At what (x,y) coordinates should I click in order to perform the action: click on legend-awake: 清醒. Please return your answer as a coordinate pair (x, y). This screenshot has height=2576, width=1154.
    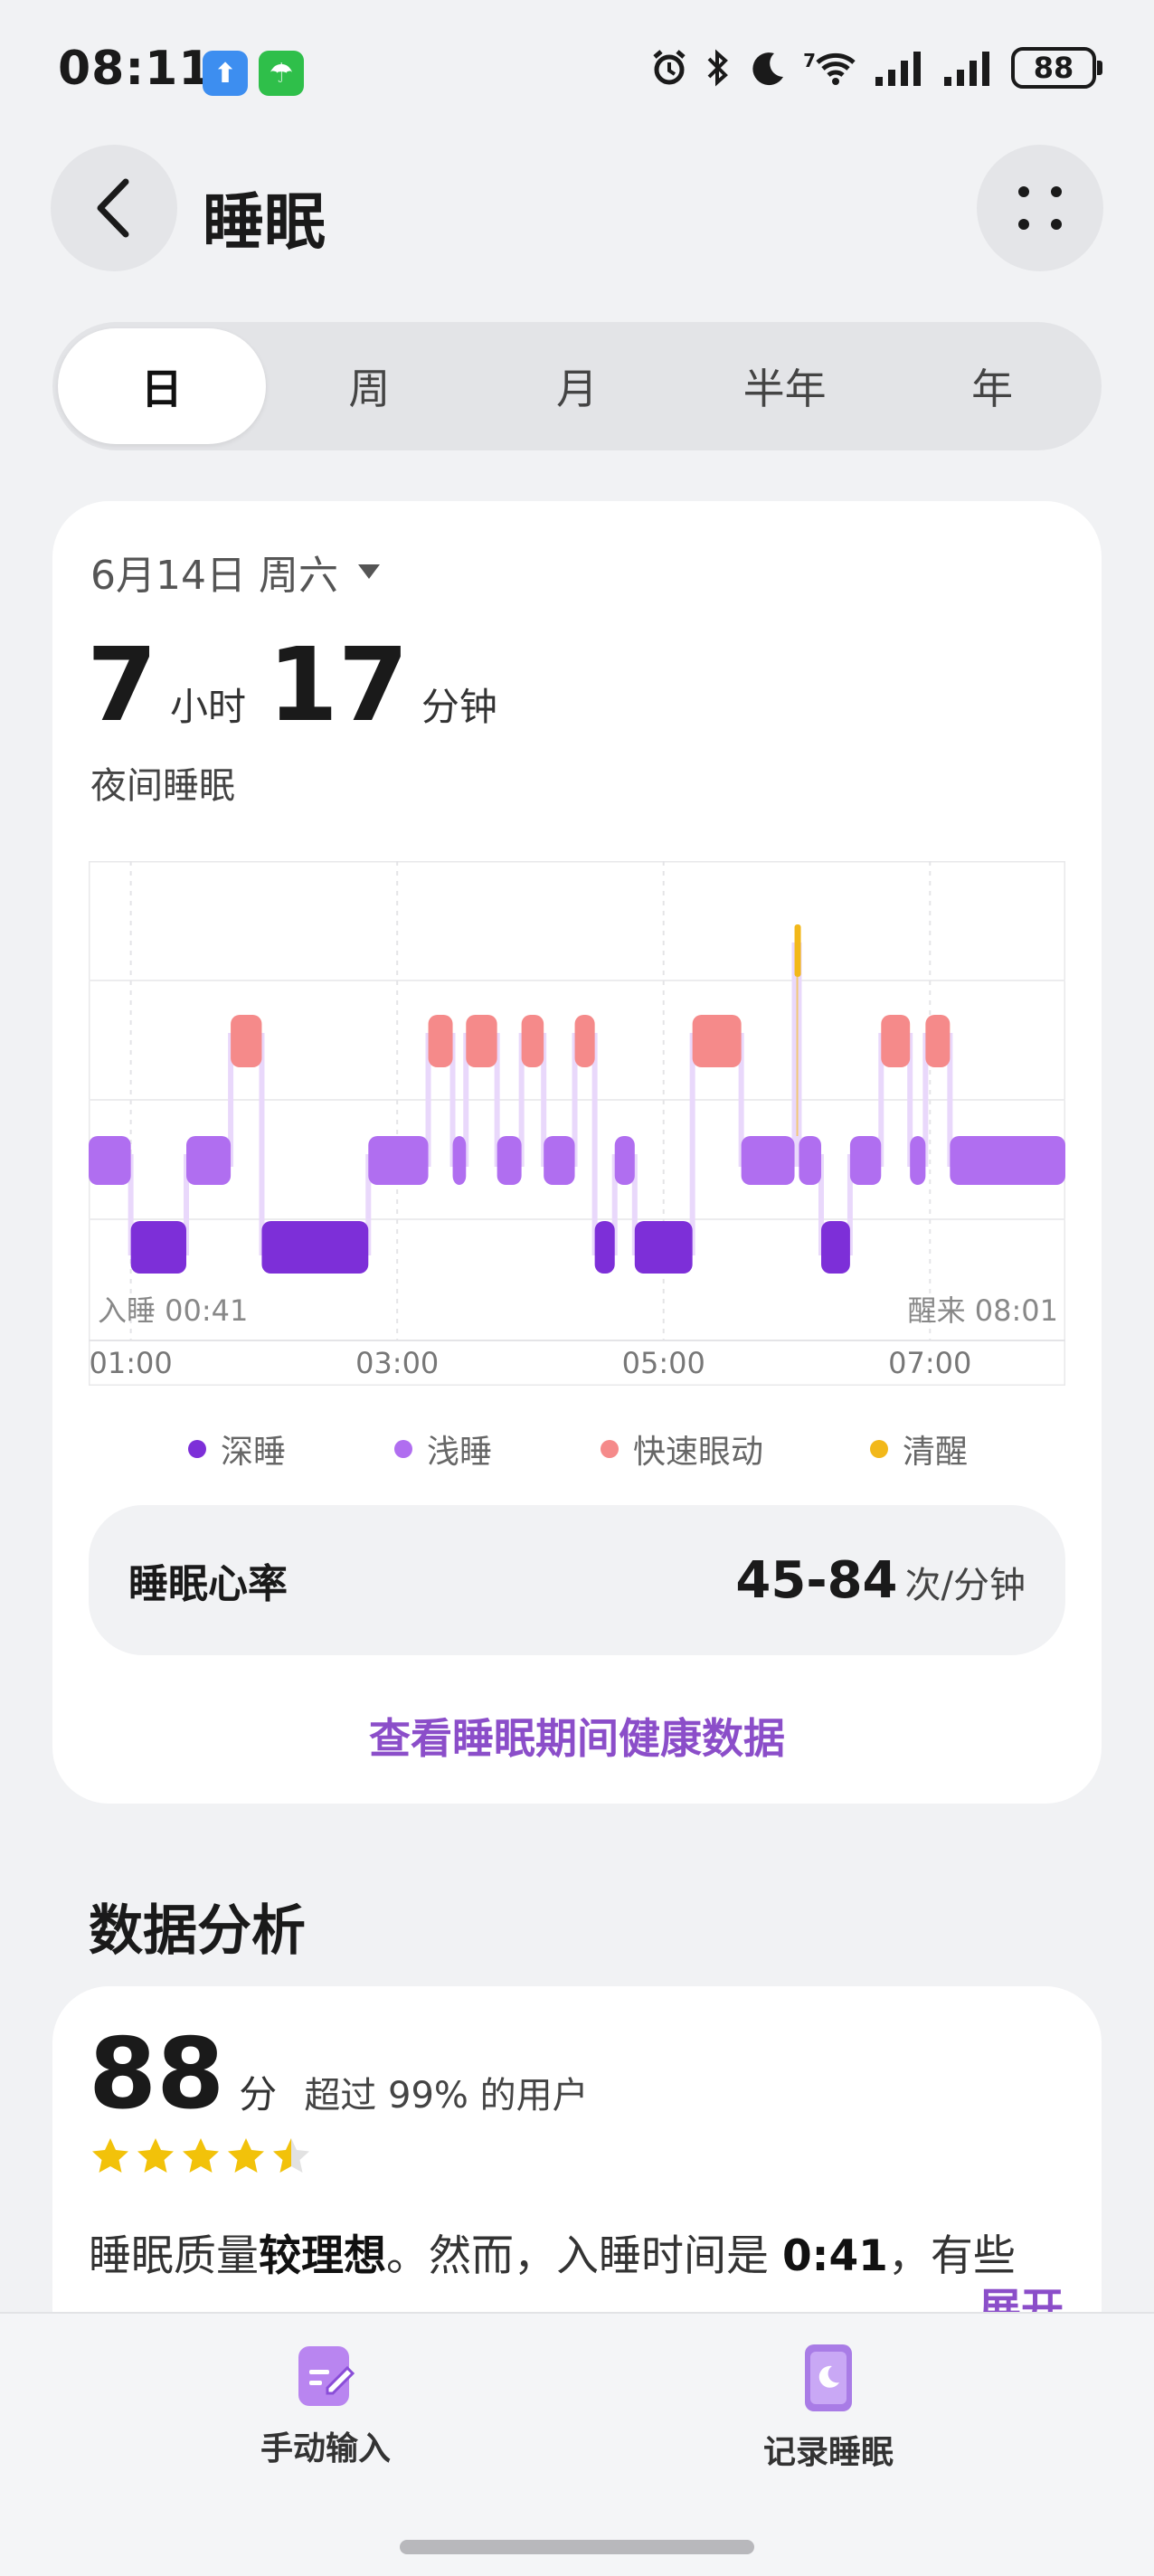
    Looking at the image, I should click on (919, 1449).